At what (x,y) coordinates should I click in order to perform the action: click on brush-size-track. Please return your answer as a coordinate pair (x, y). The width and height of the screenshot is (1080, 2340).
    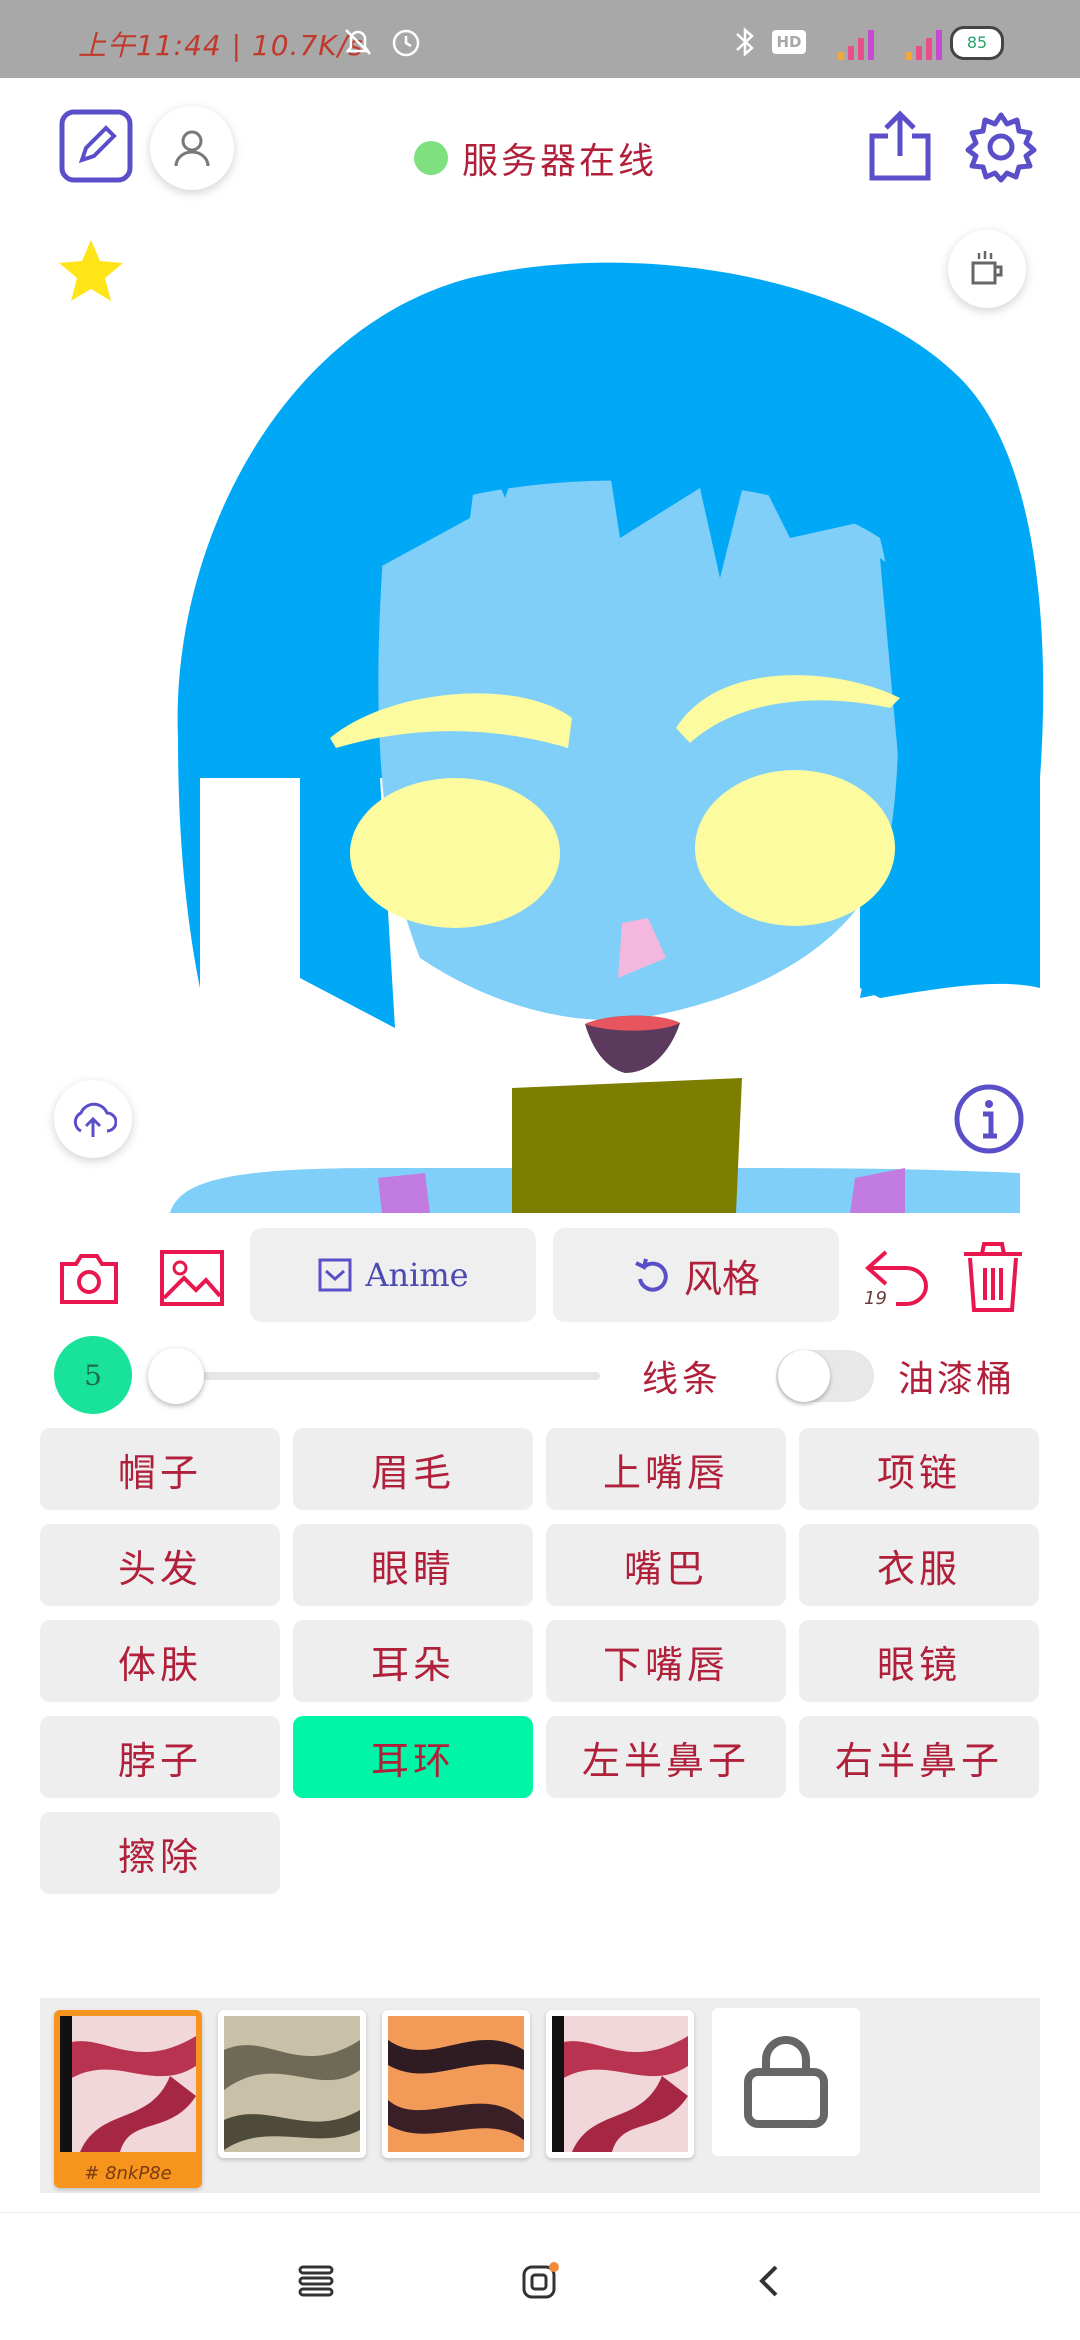
    Looking at the image, I should click on (385, 1376).